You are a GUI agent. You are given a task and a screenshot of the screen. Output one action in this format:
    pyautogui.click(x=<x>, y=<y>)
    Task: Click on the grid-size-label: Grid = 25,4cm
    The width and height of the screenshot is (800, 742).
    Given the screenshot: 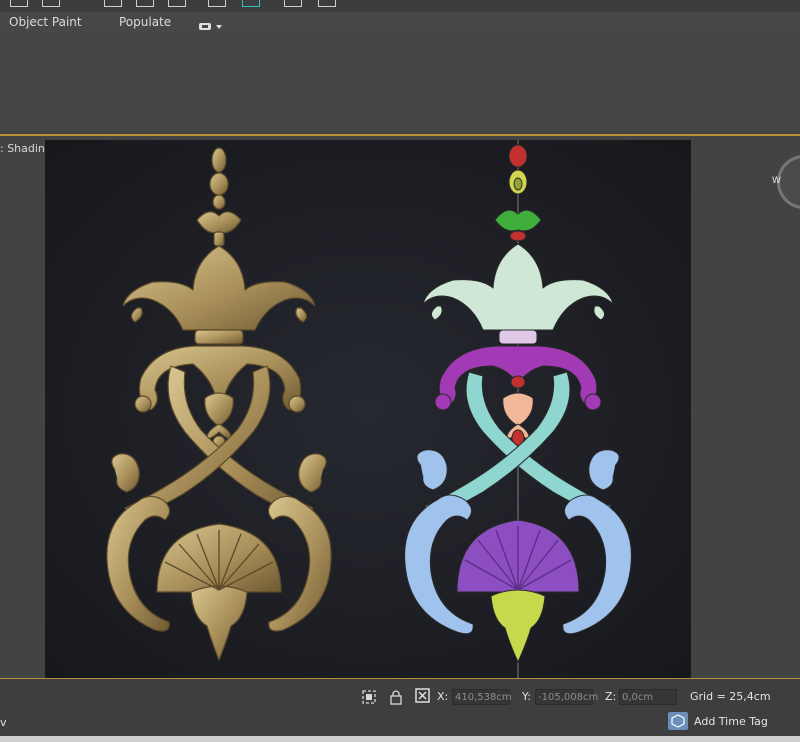 What is the action you would take?
    pyautogui.click(x=730, y=696)
    